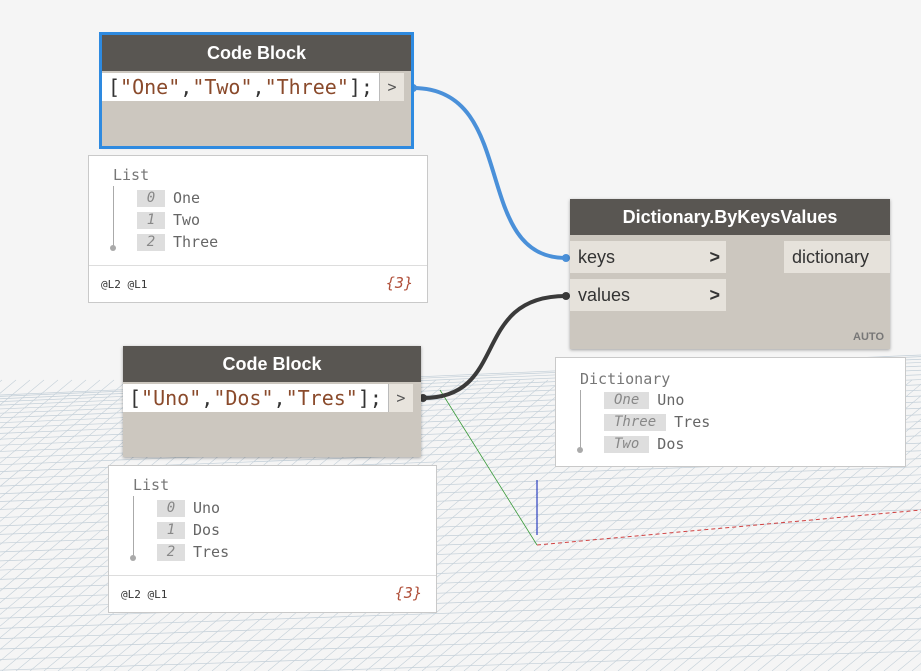  Describe the element at coordinates (196, 242) in the screenshot. I see `list-value: Three` at that location.